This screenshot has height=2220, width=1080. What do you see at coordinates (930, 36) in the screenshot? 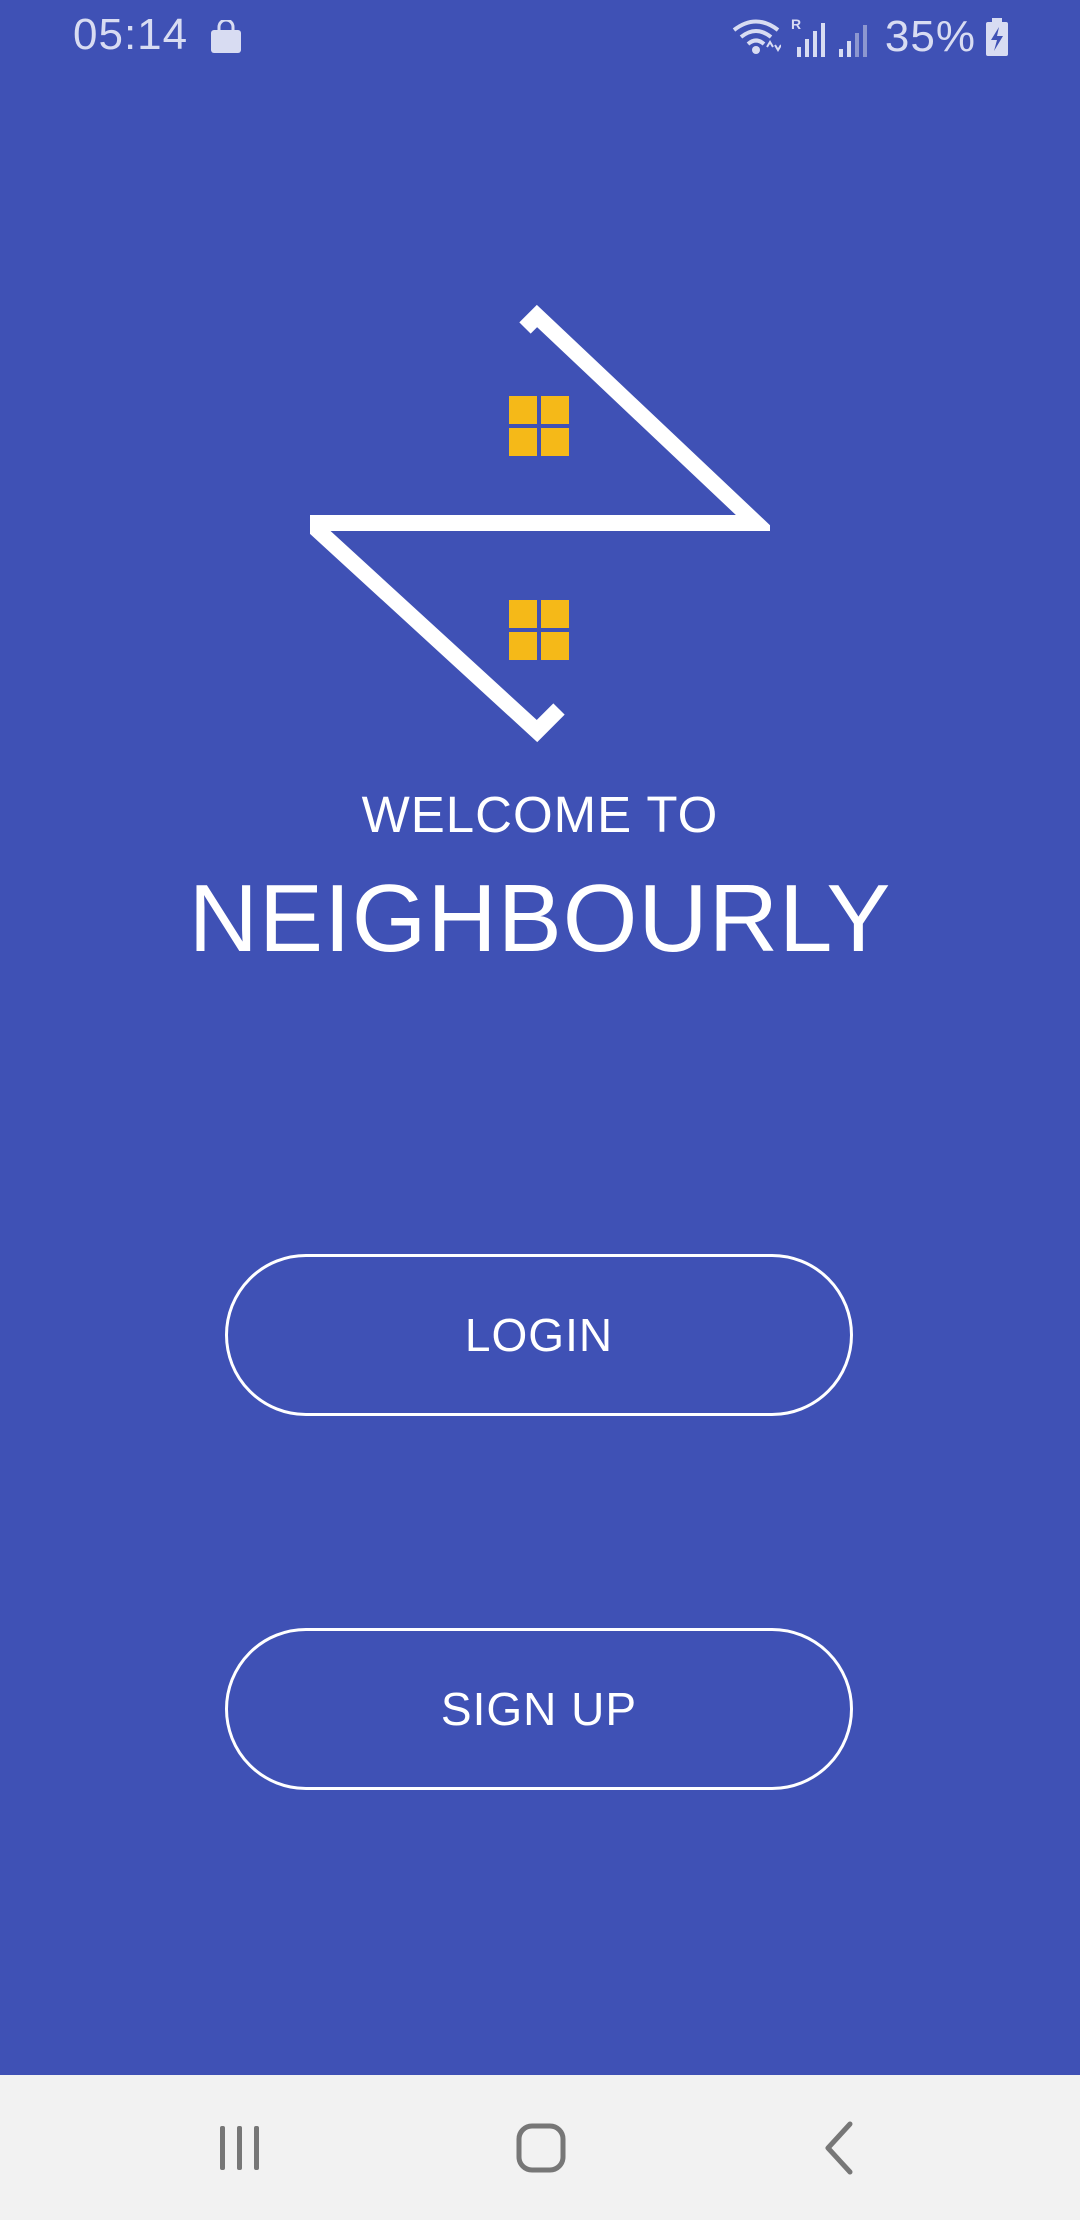
I see `battery-percent: 35%` at bounding box center [930, 36].